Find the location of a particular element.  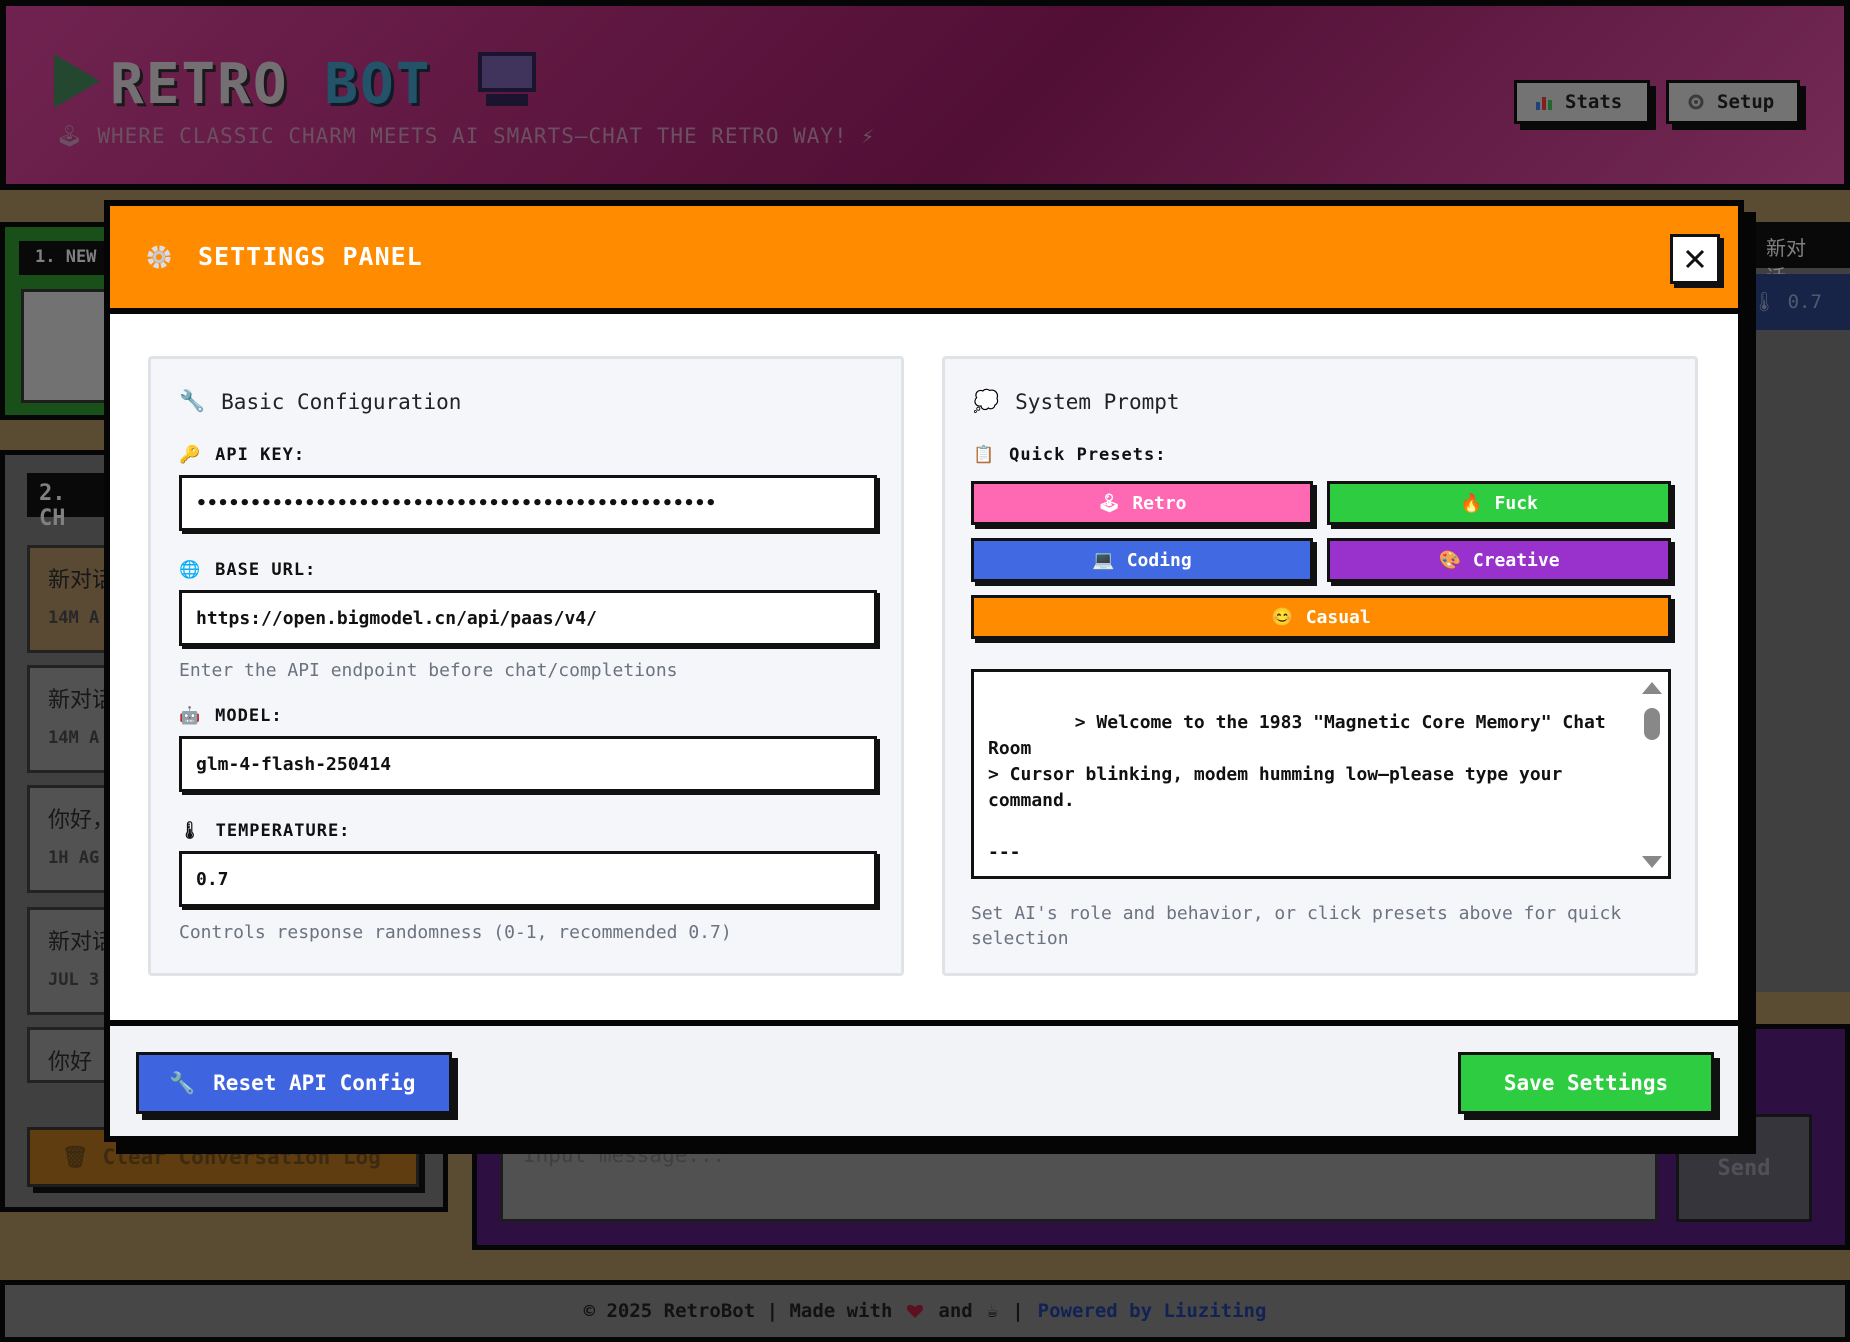

reset-api-config-button: 🔧 Reset API Config is located at coordinates (294, 1083).